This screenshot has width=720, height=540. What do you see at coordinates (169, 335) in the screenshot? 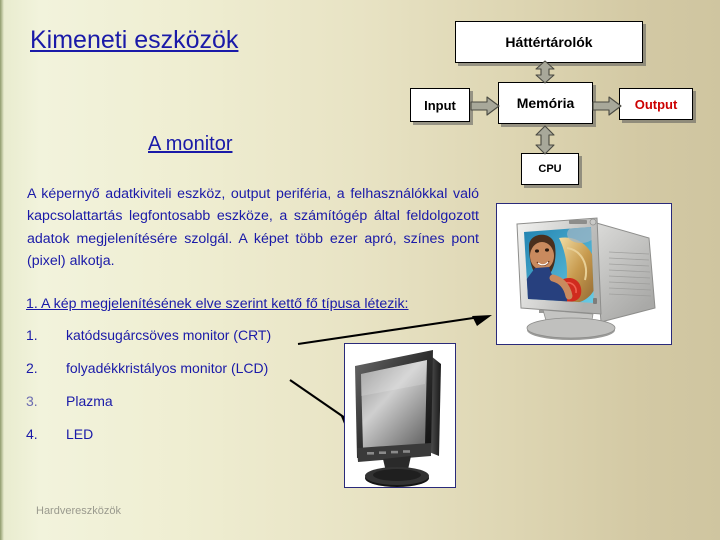
I see `list-item-label: katódsugárcsöves monitor (CRT)` at bounding box center [169, 335].